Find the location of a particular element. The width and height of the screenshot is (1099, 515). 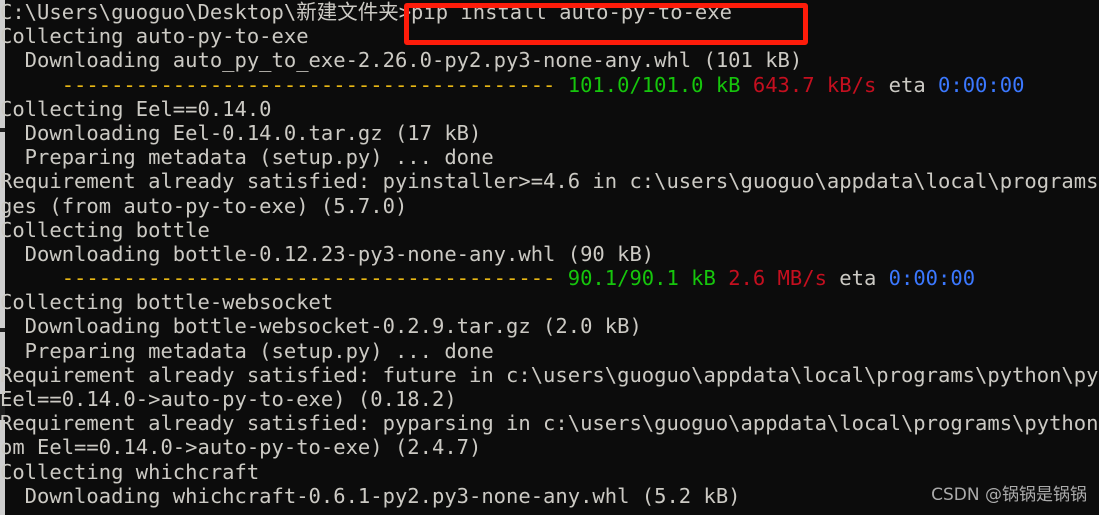

line-req-pyparsing-cont-seg-0: om Eel==0.14.0->auto-py-to-exe) (2.4.7) is located at coordinates (241, 447).